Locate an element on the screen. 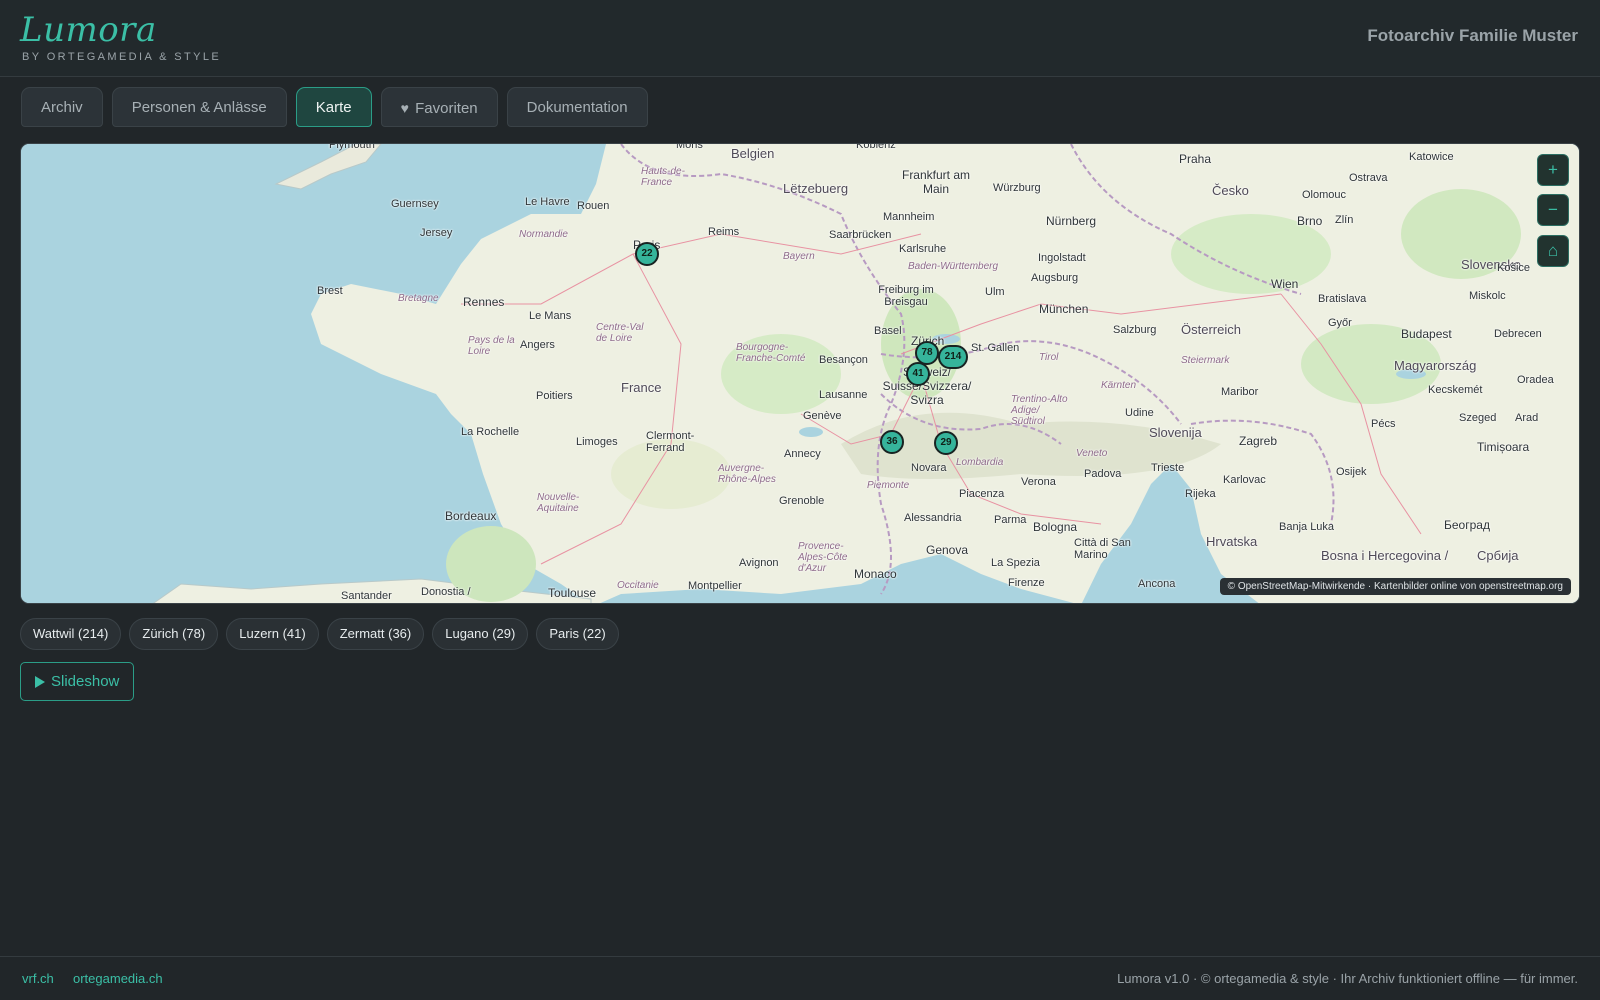  tab-personen-anlaesse: Personen & Anlässe is located at coordinates (199, 107).